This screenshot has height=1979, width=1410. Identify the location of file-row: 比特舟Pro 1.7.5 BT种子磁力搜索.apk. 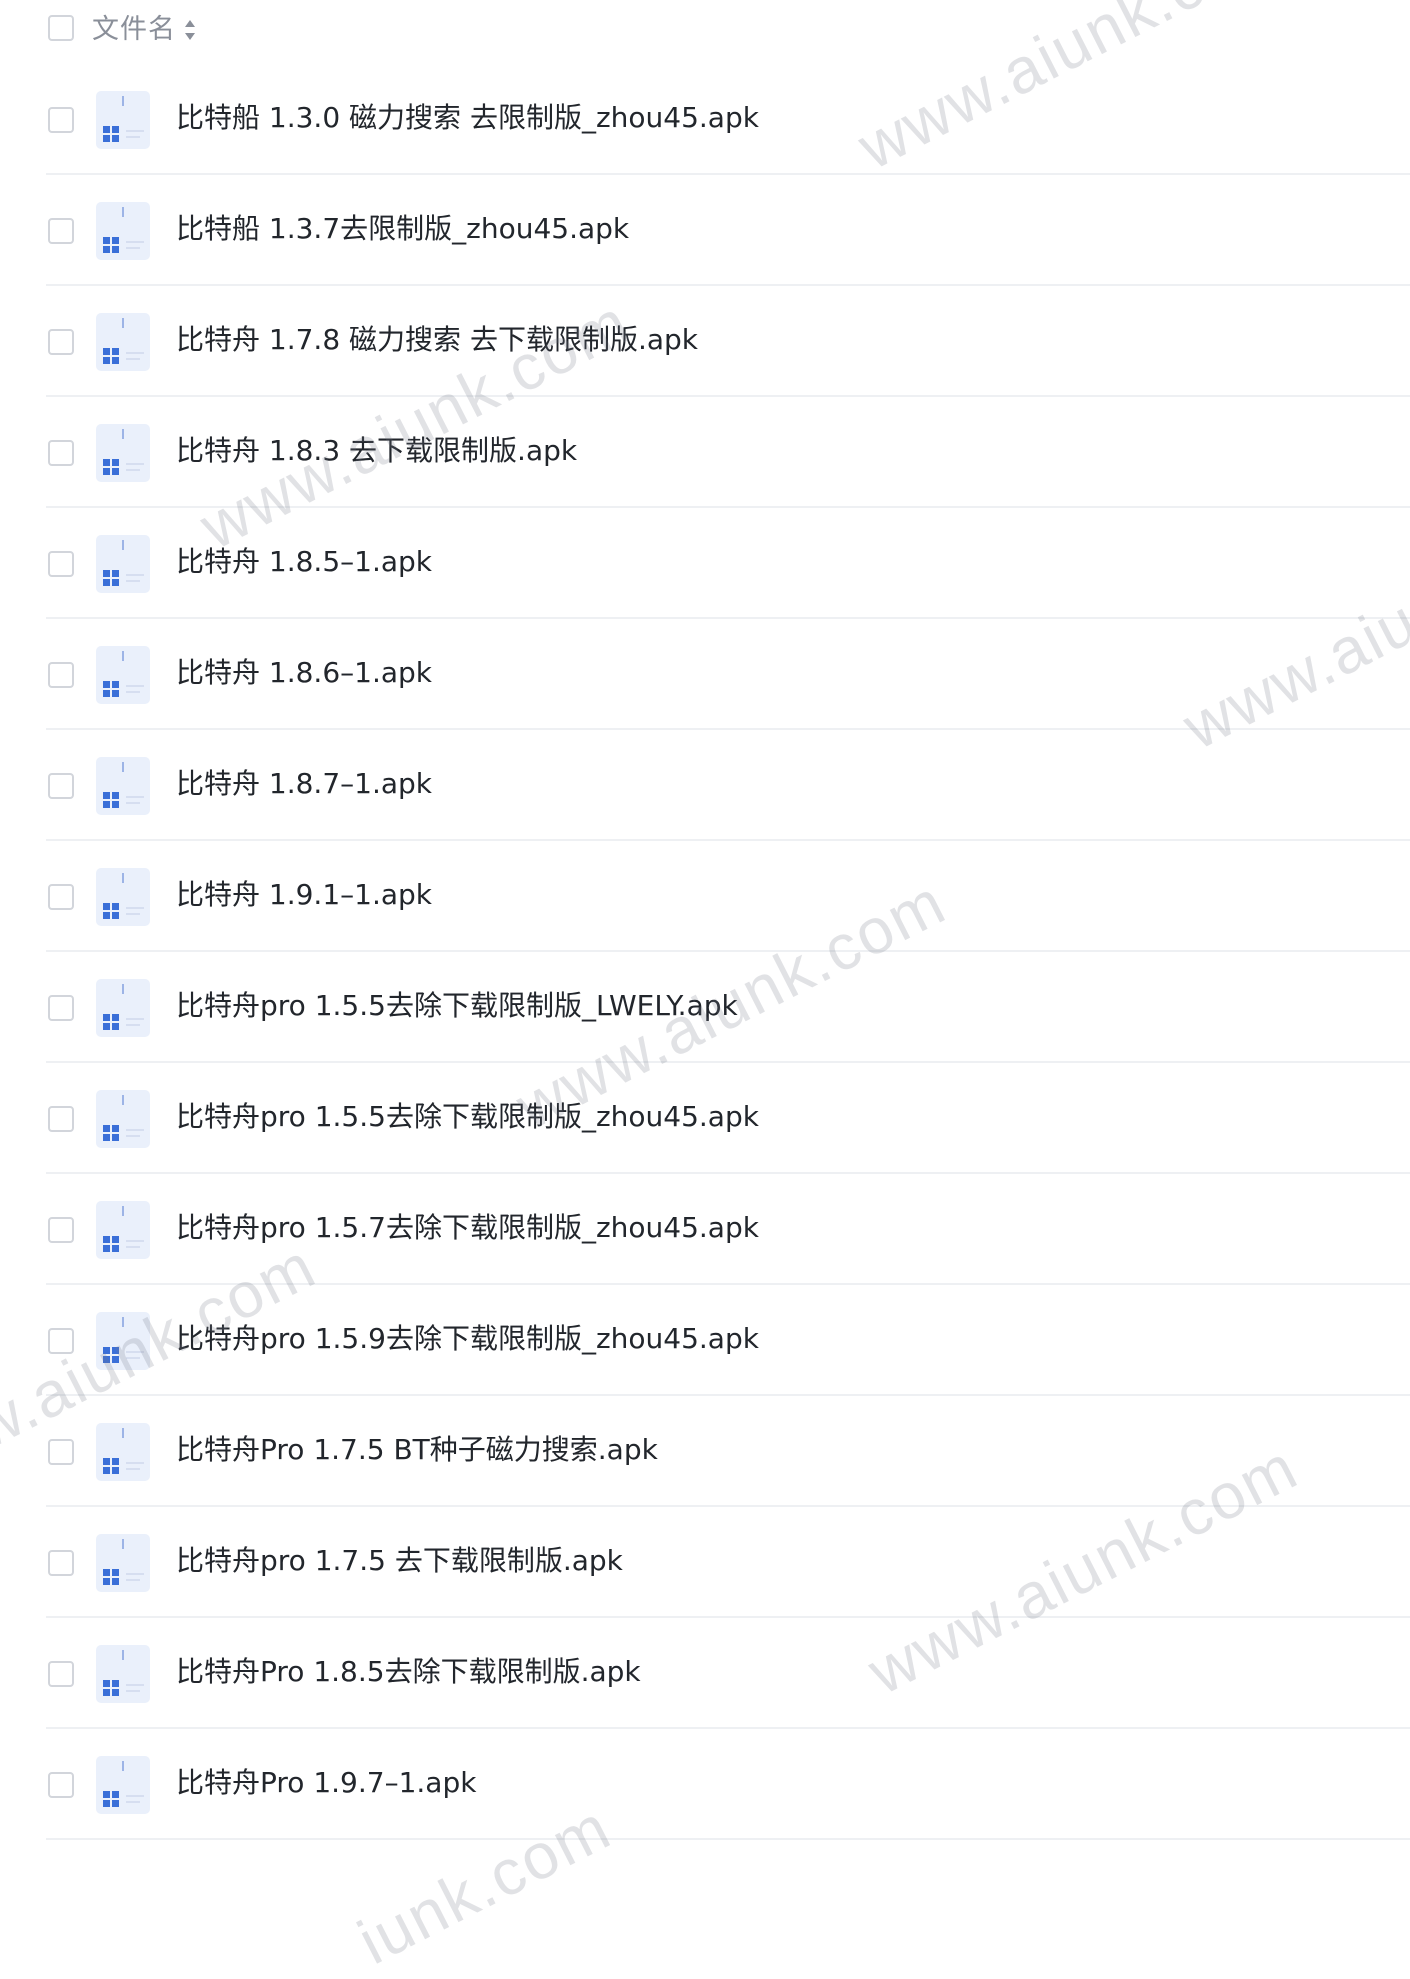
(728, 1451).